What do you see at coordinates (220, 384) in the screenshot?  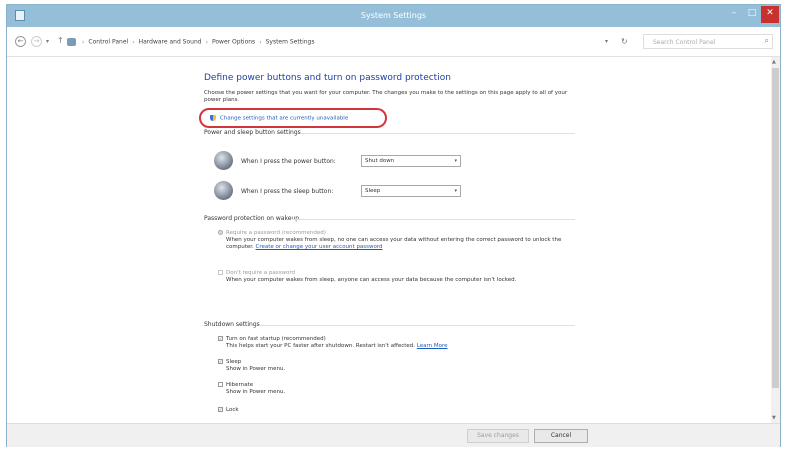 I see `hibernate-checkbox` at bounding box center [220, 384].